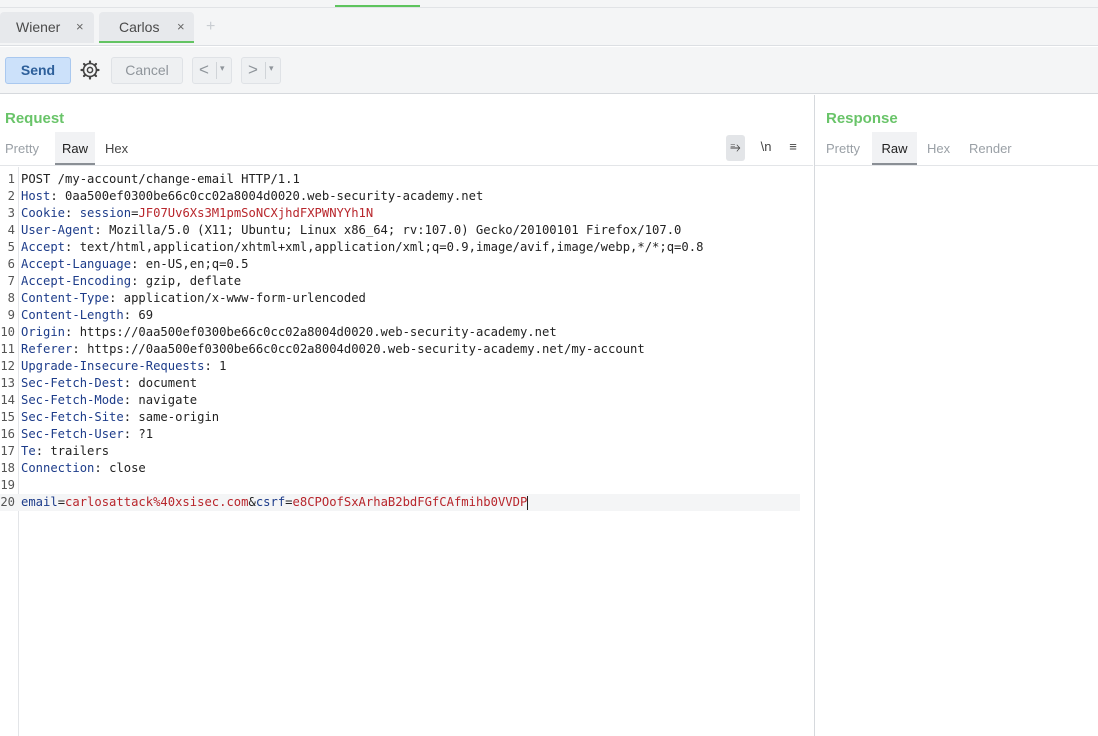 This screenshot has height=736, width=1098. I want to click on line-content: Sec-Fetch-Mode: navigate, so click(109, 400).